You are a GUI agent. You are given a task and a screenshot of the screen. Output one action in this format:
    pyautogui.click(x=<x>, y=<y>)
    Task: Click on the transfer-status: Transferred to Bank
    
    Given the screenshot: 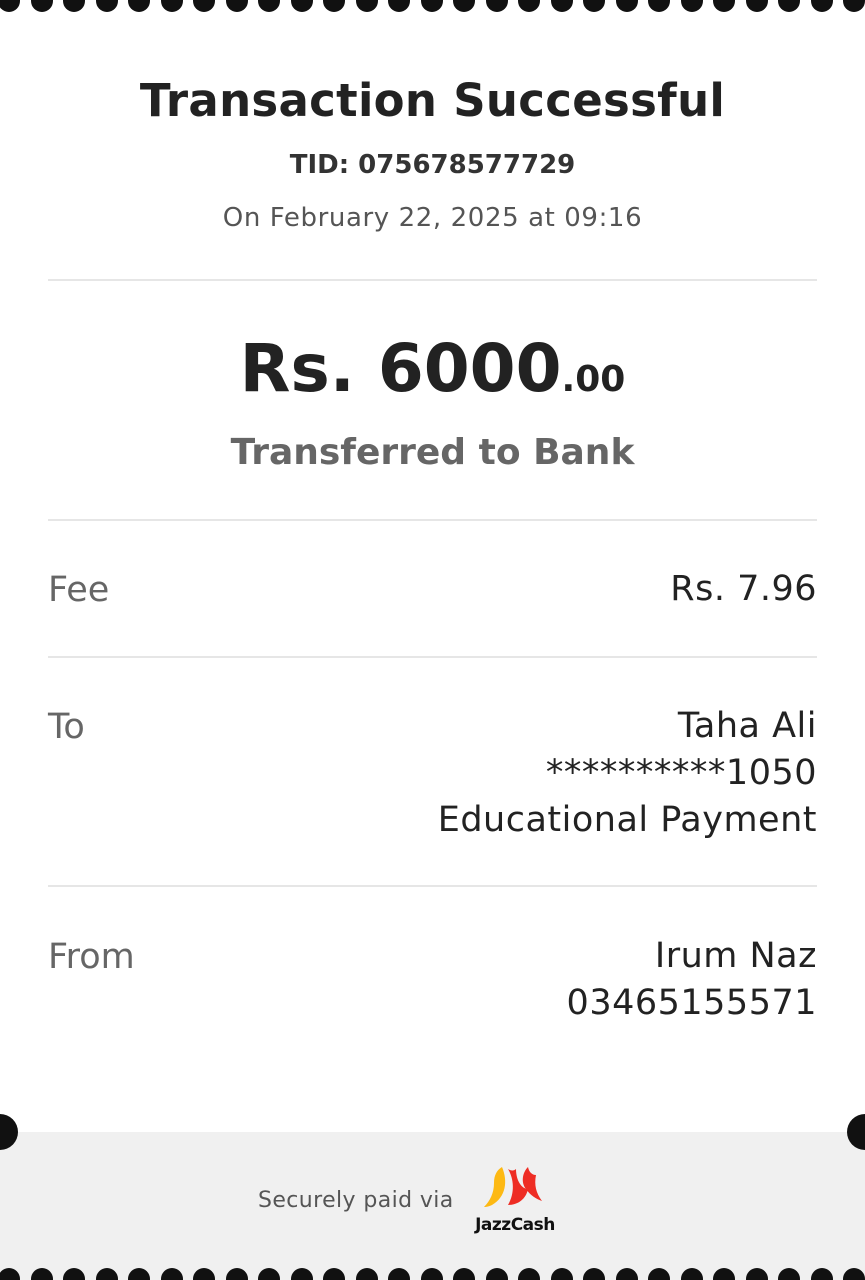 What is the action you would take?
    pyautogui.click(x=432, y=452)
    